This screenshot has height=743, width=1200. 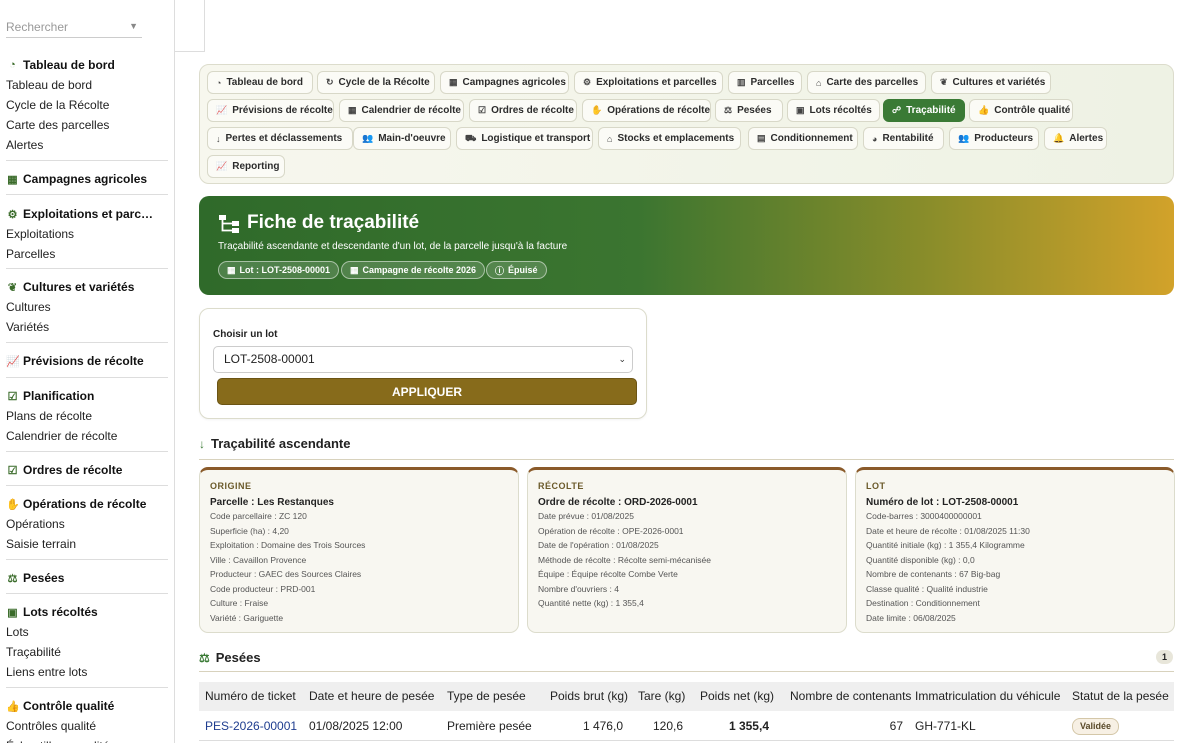 What do you see at coordinates (87, 612) in the screenshot?
I see `sidebar-group-title: ▣ Lots récoltés` at bounding box center [87, 612].